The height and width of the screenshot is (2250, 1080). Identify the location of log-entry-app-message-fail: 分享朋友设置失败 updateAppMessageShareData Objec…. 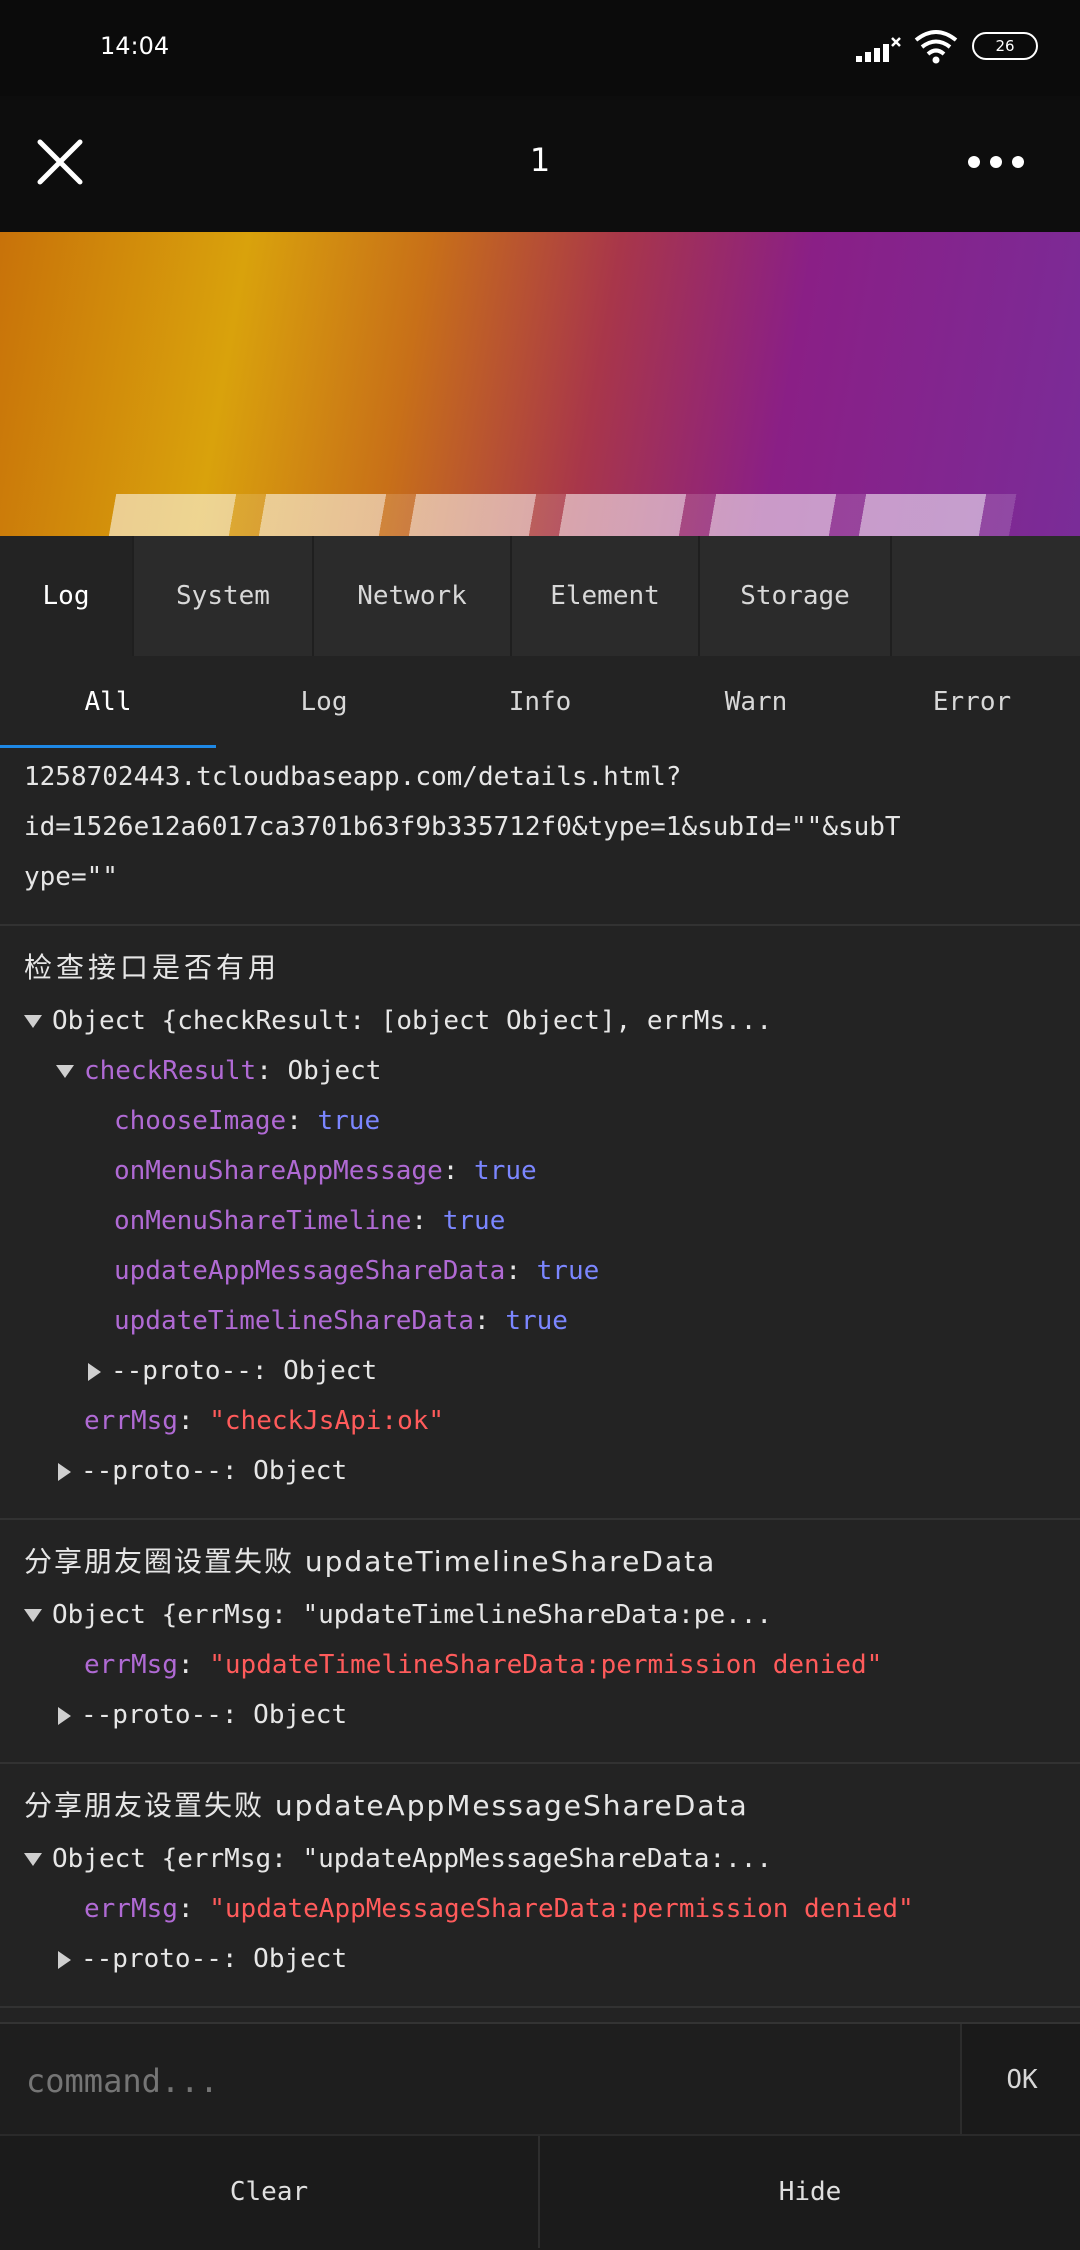
(540, 1886).